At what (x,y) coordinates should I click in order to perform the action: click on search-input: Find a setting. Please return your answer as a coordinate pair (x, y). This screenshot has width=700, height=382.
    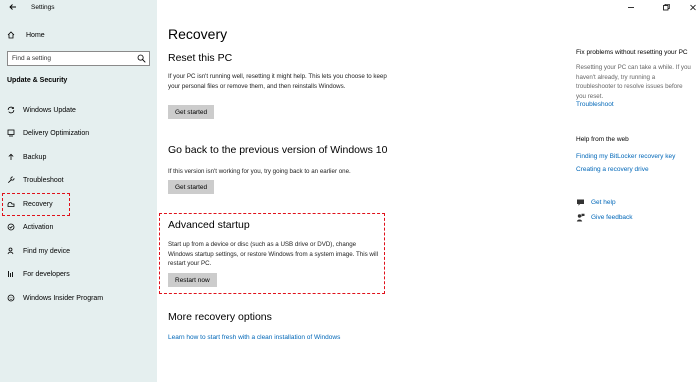
    Looking at the image, I should click on (78, 58).